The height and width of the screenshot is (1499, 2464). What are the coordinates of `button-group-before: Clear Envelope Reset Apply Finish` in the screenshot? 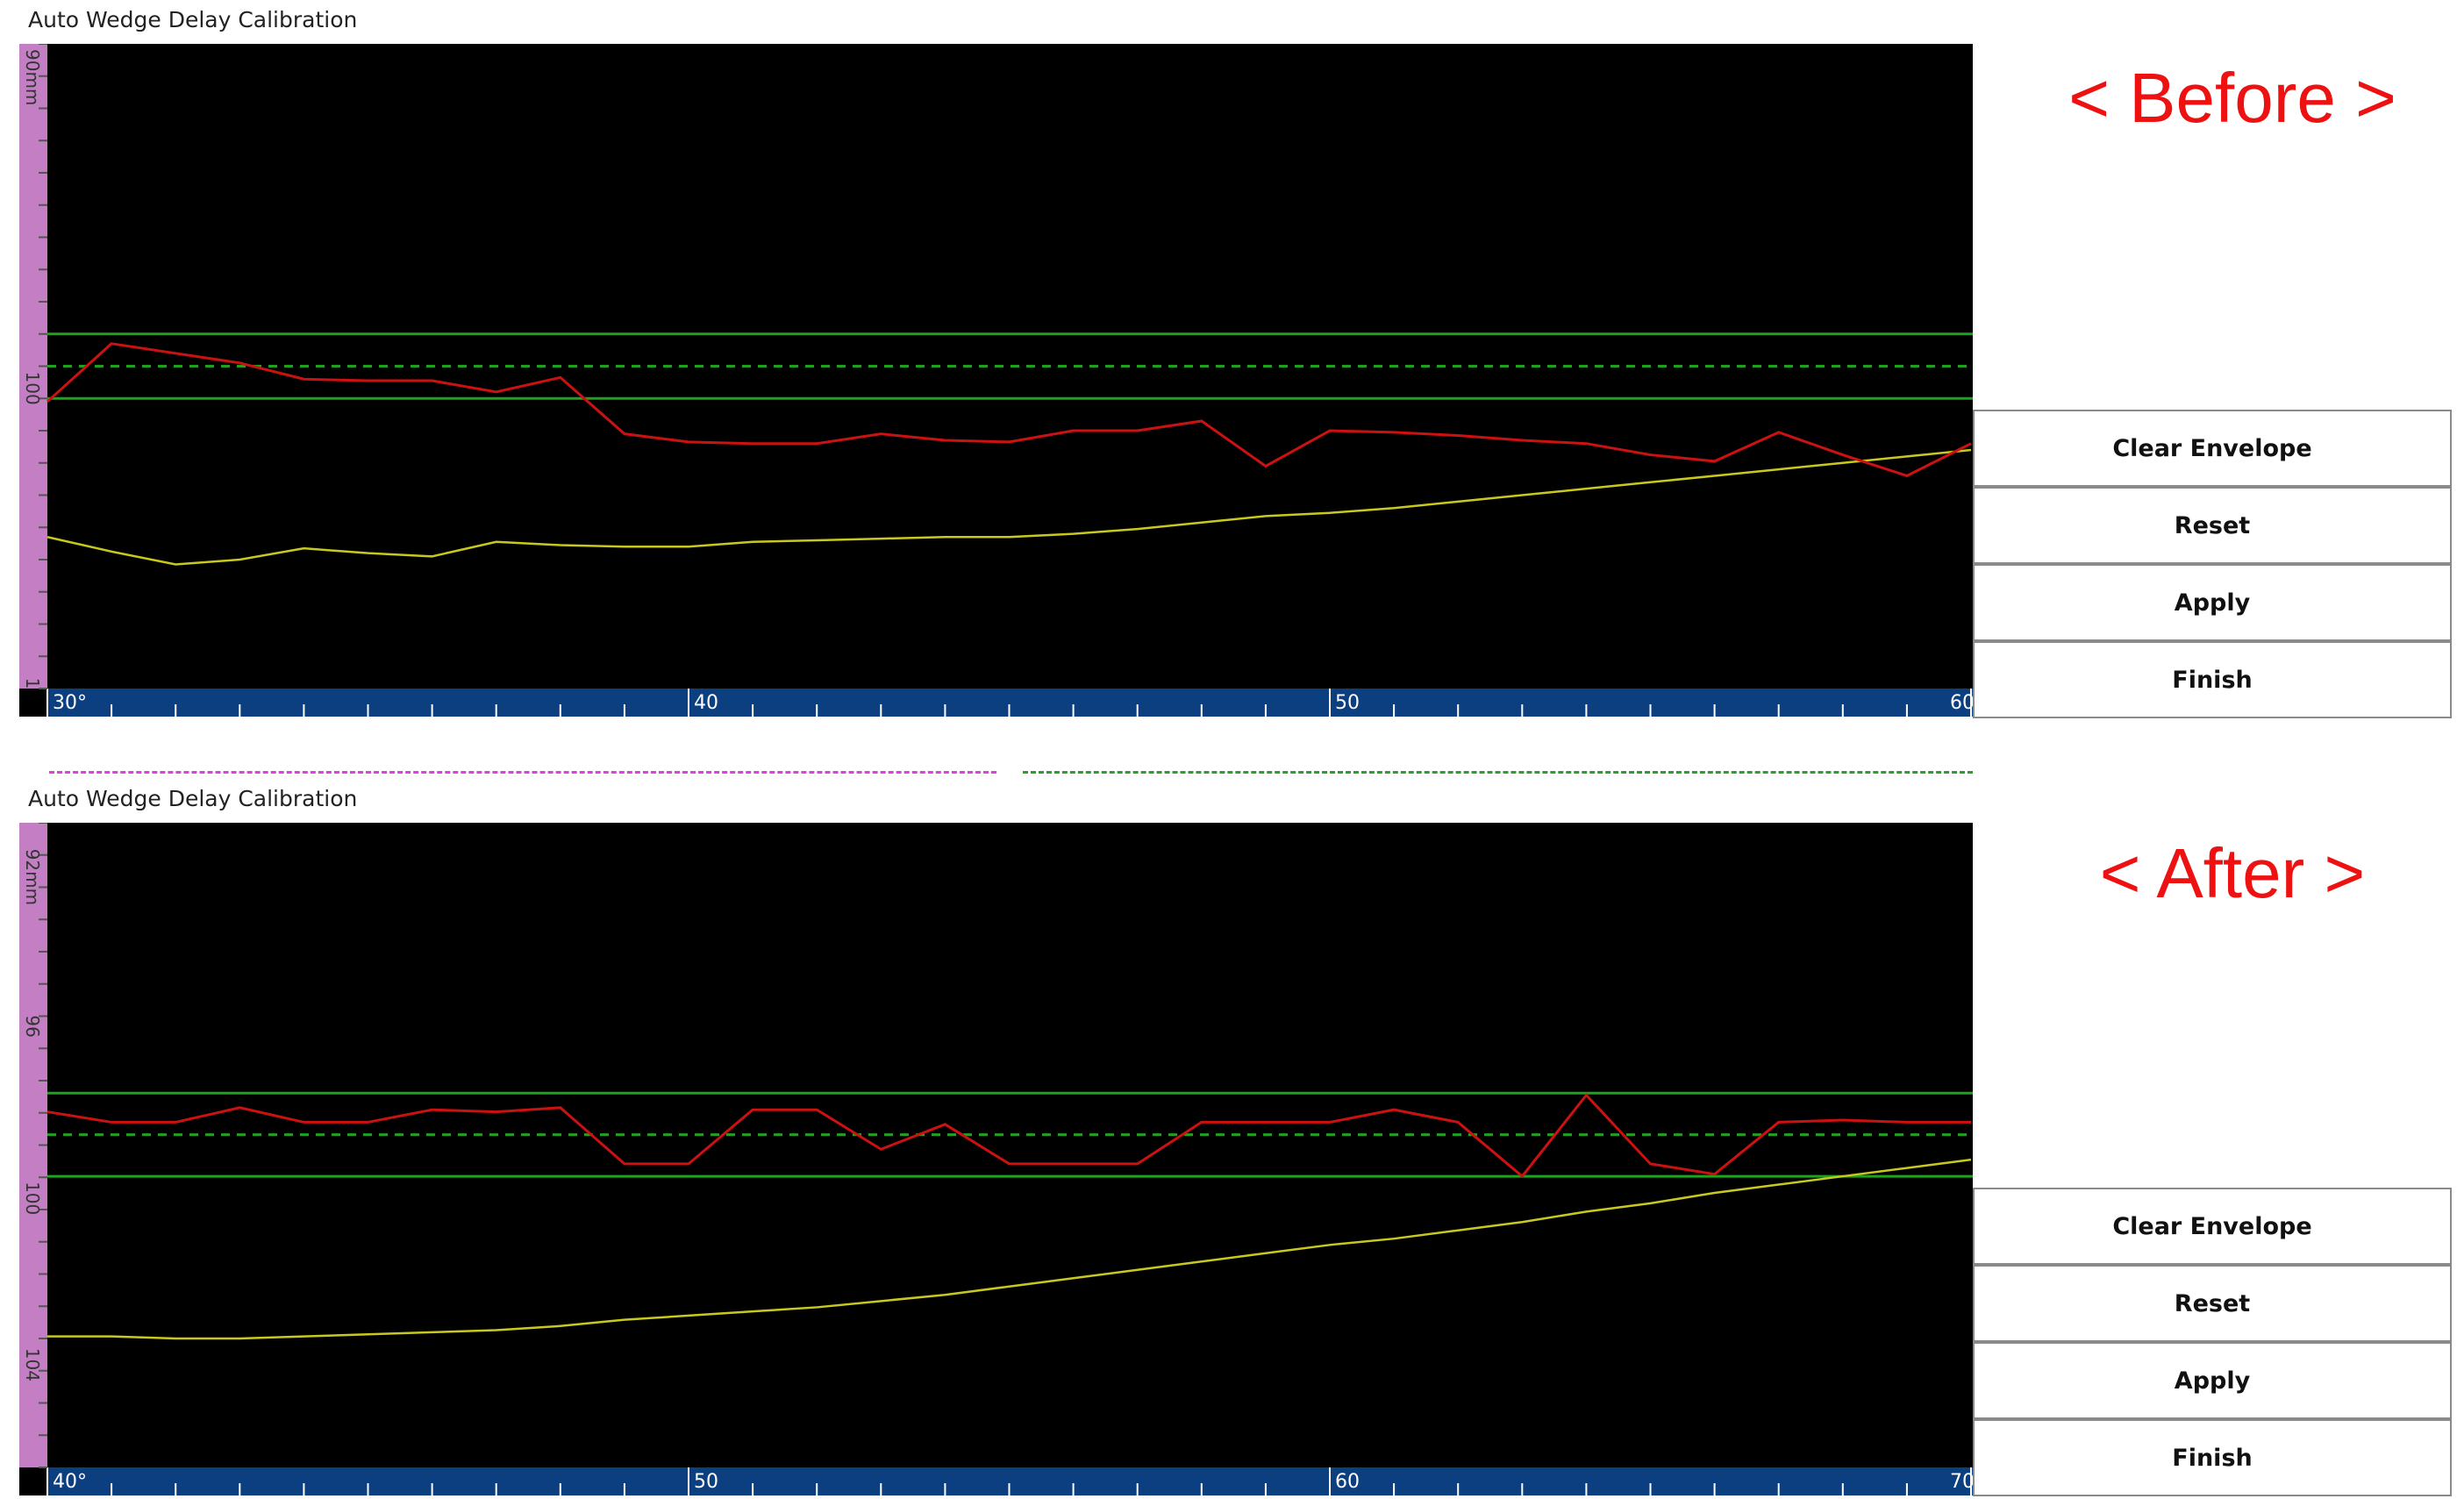 It's located at (2212, 564).